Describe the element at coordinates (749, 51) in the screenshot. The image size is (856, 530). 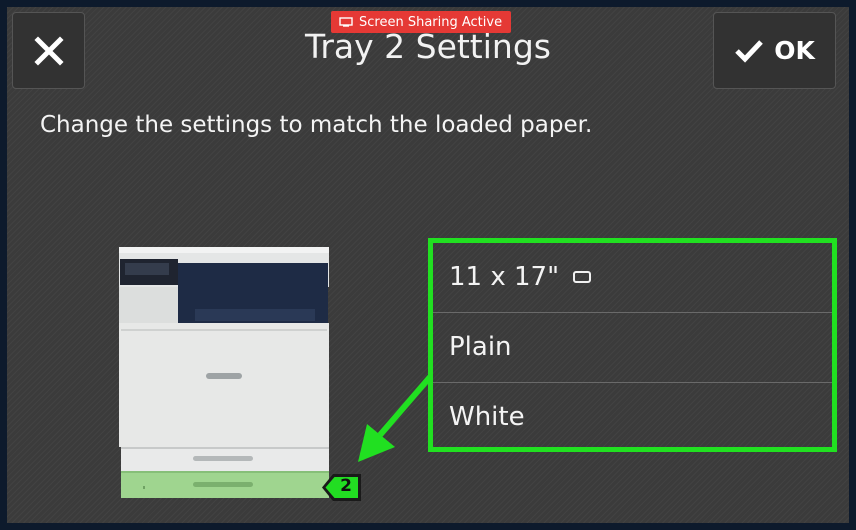
I see `checkmark-icon` at that location.